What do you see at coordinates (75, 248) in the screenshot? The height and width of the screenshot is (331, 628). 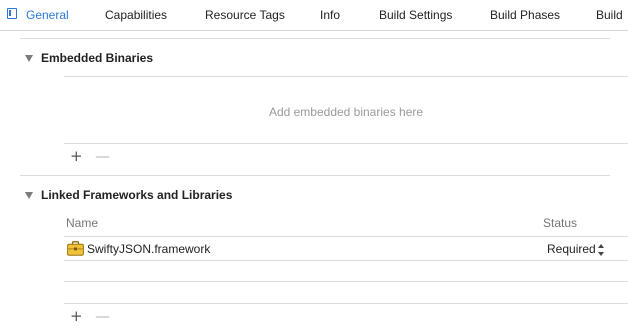 I see `framework-briefcase-icon` at bounding box center [75, 248].